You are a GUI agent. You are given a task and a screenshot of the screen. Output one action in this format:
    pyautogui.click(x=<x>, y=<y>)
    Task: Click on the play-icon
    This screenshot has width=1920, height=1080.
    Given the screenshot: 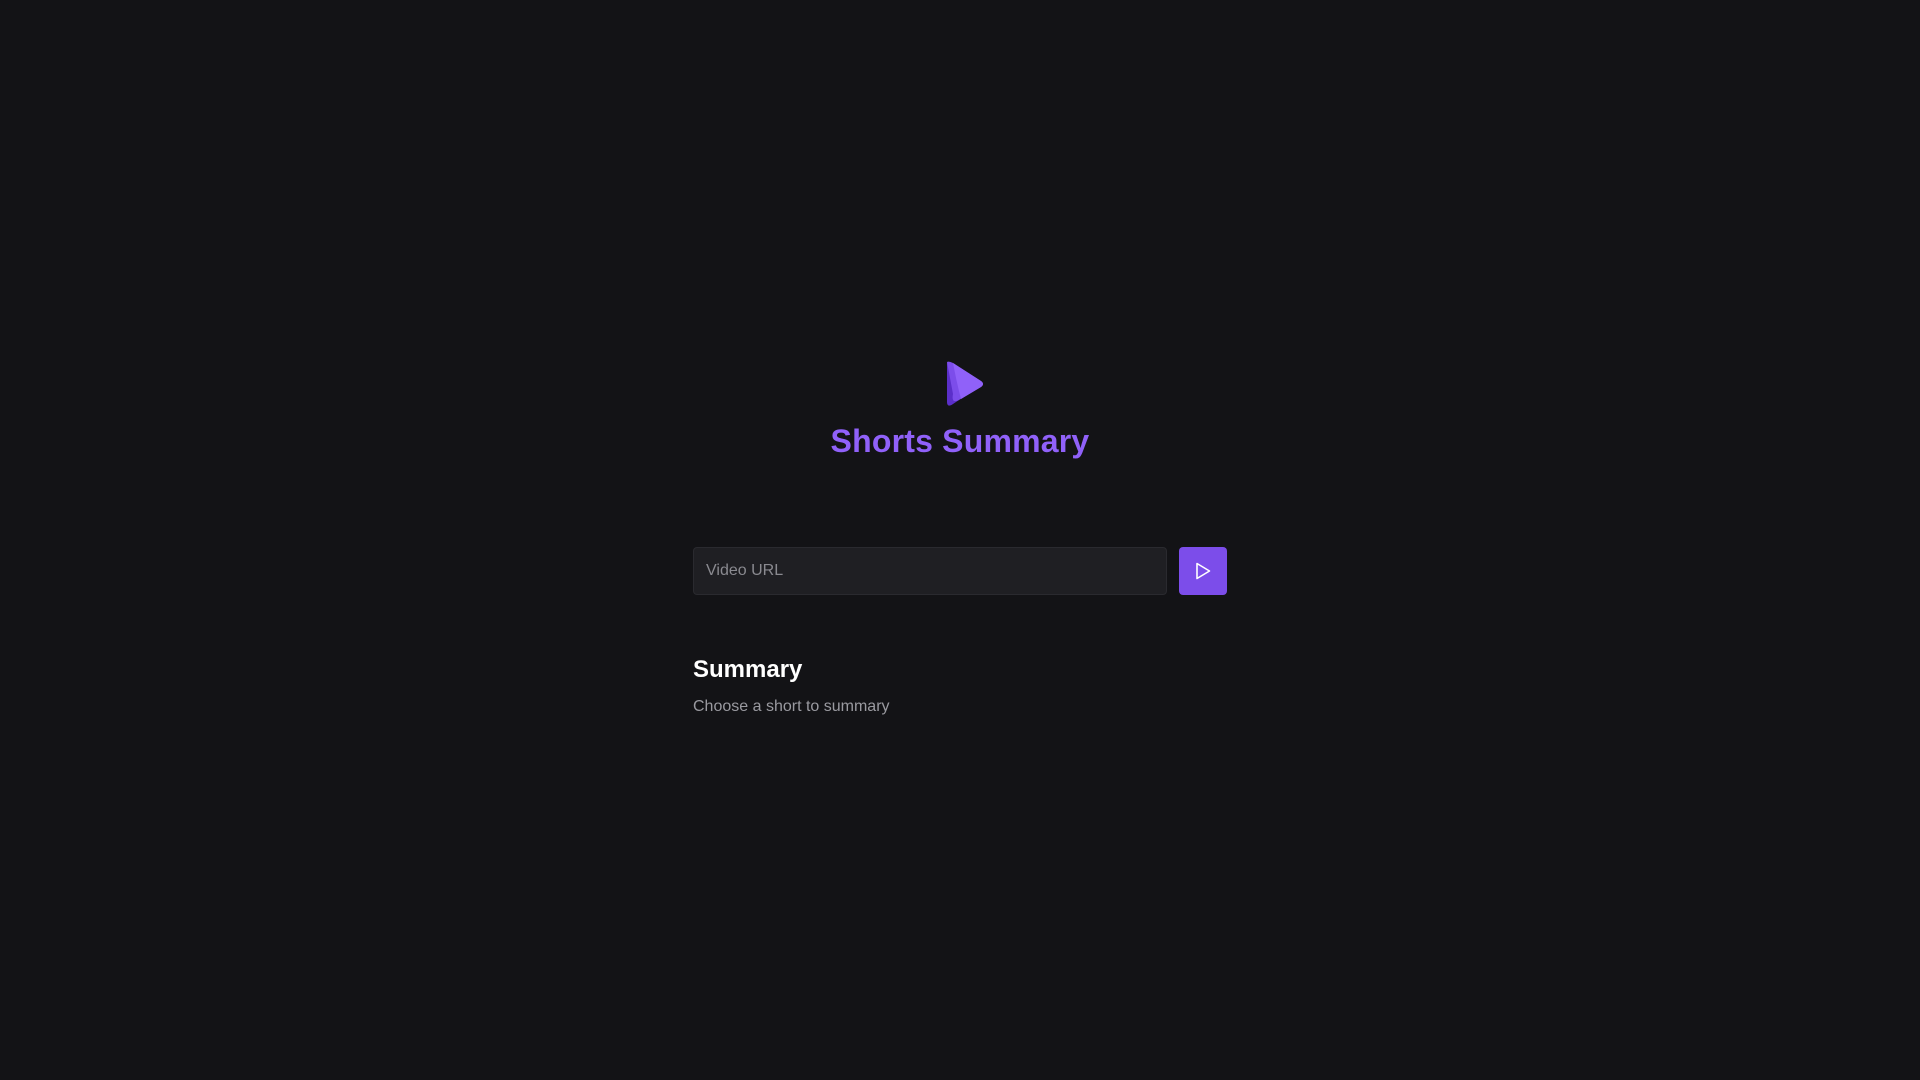 What is the action you would take?
    pyautogui.click(x=1203, y=571)
    